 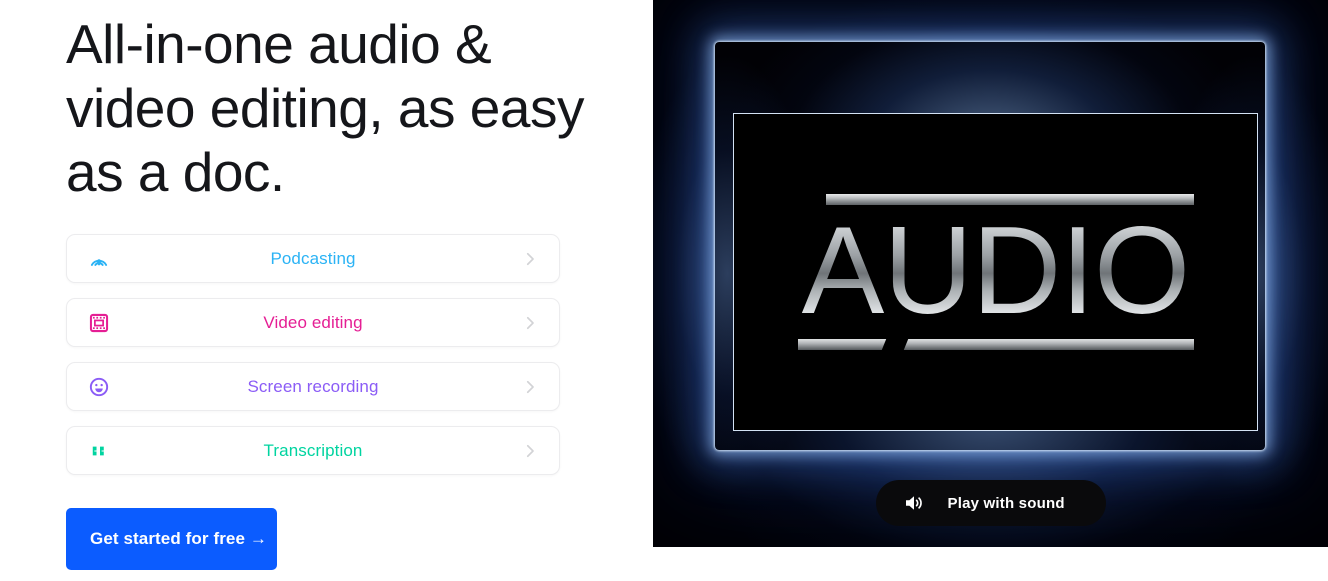 I want to click on film-strip-icon, so click(x=99, y=323).